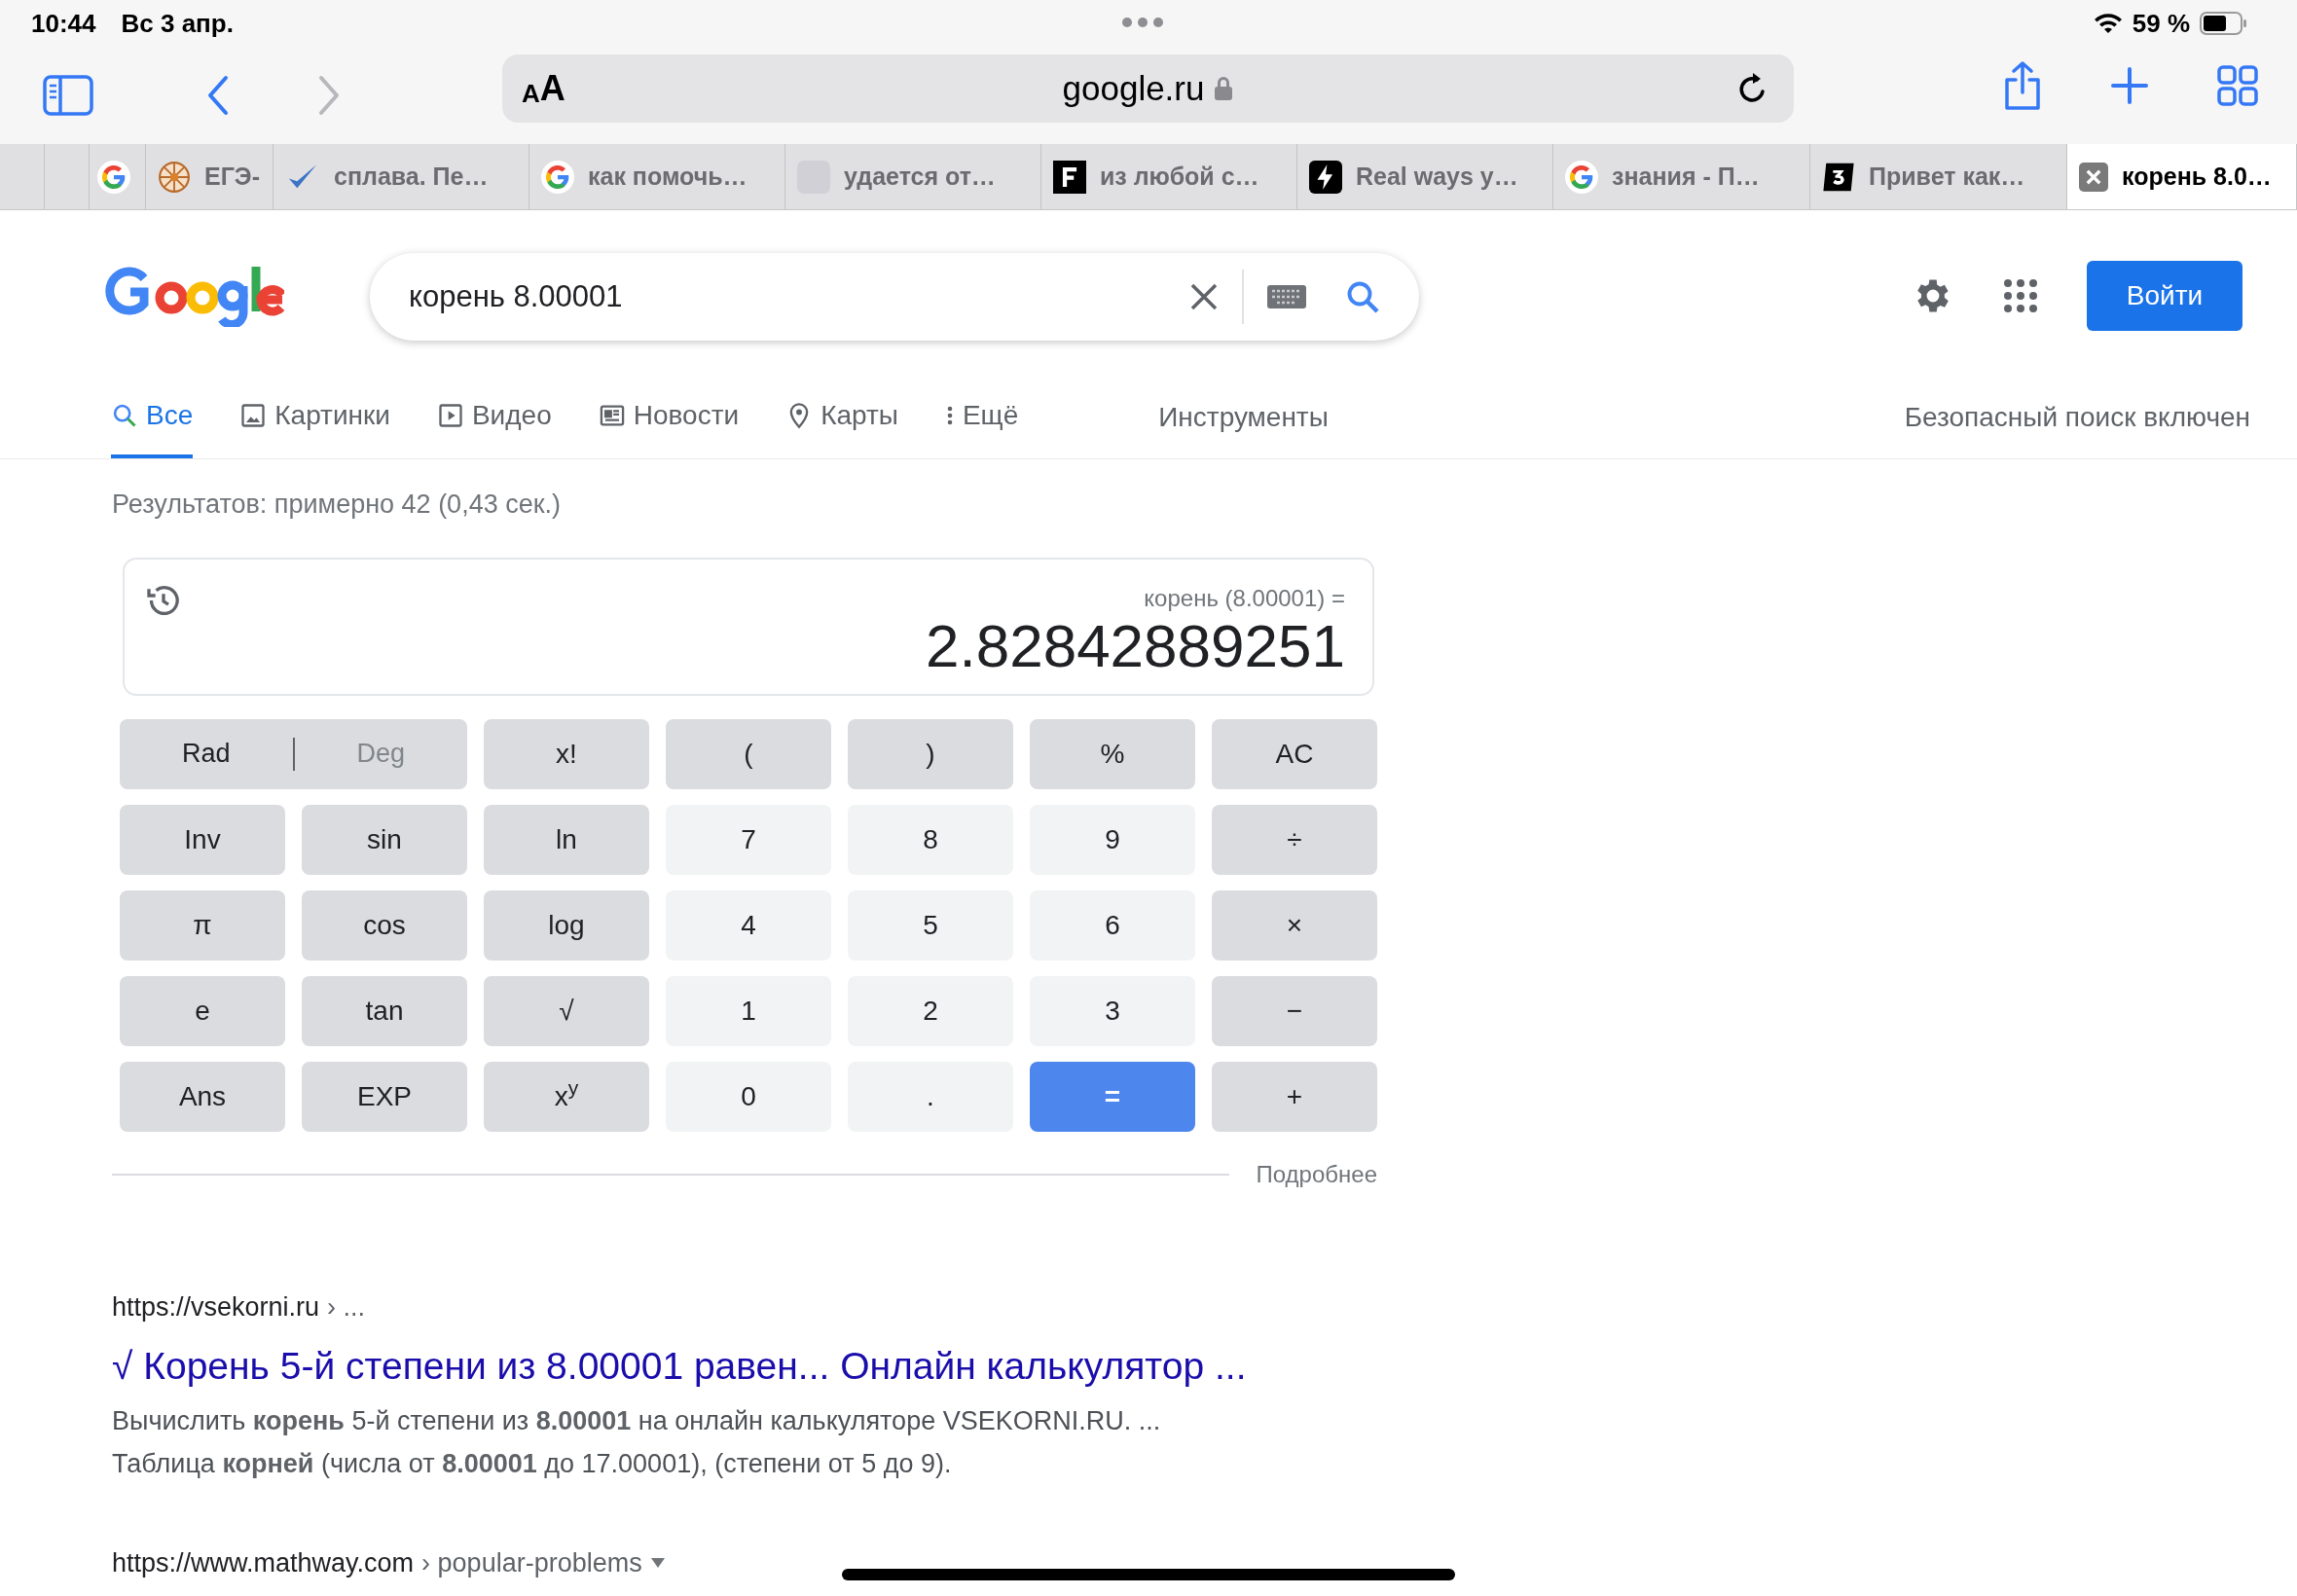 This screenshot has height=1596, width=2297. What do you see at coordinates (1112, 925) in the screenshot?
I see `calculator-key: 6` at bounding box center [1112, 925].